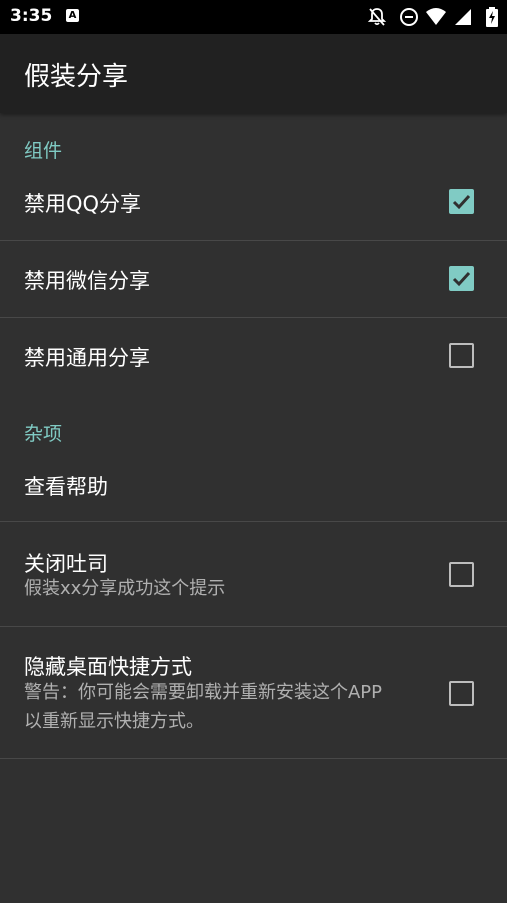 The width and height of the screenshot is (507, 903). What do you see at coordinates (409, 17) in the screenshot?
I see `do-not-disturb-icon` at bounding box center [409, 17].